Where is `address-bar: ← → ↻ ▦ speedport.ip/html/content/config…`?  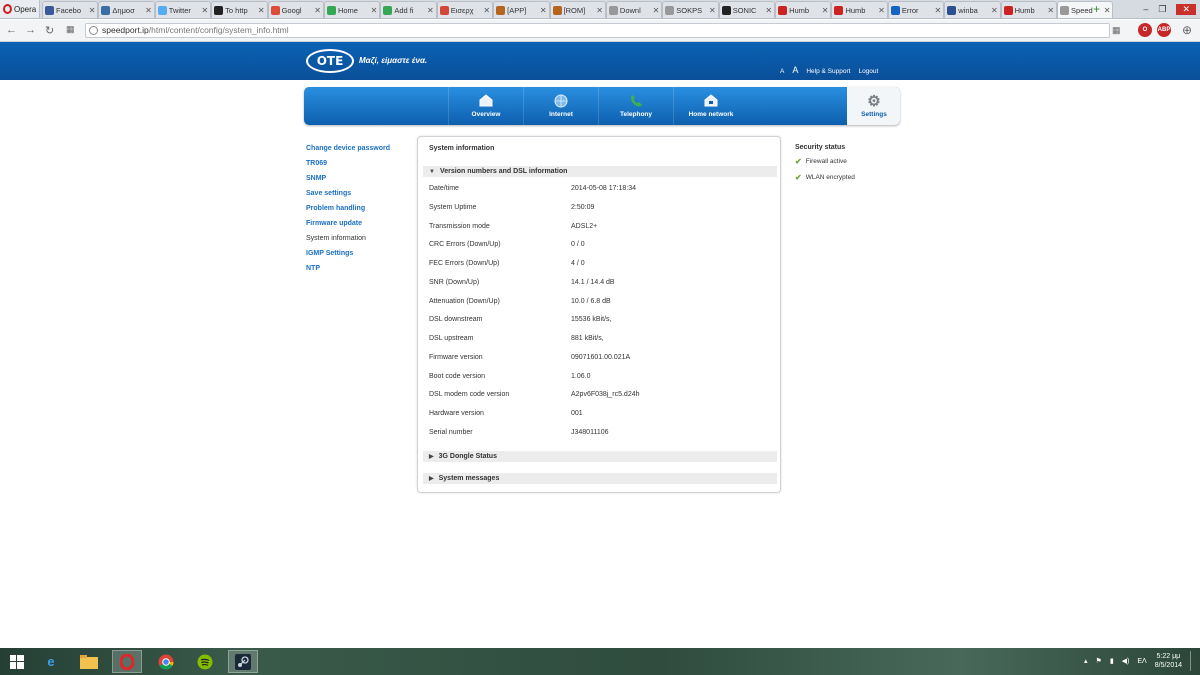
address-bar: ← → ↻ ▦ speedport.ip/html/content/config… is located at coordinates (600, 31).